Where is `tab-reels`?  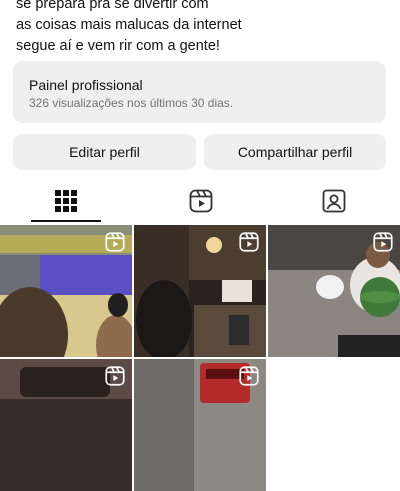
tab-reels is located at coordinates (201, 201).